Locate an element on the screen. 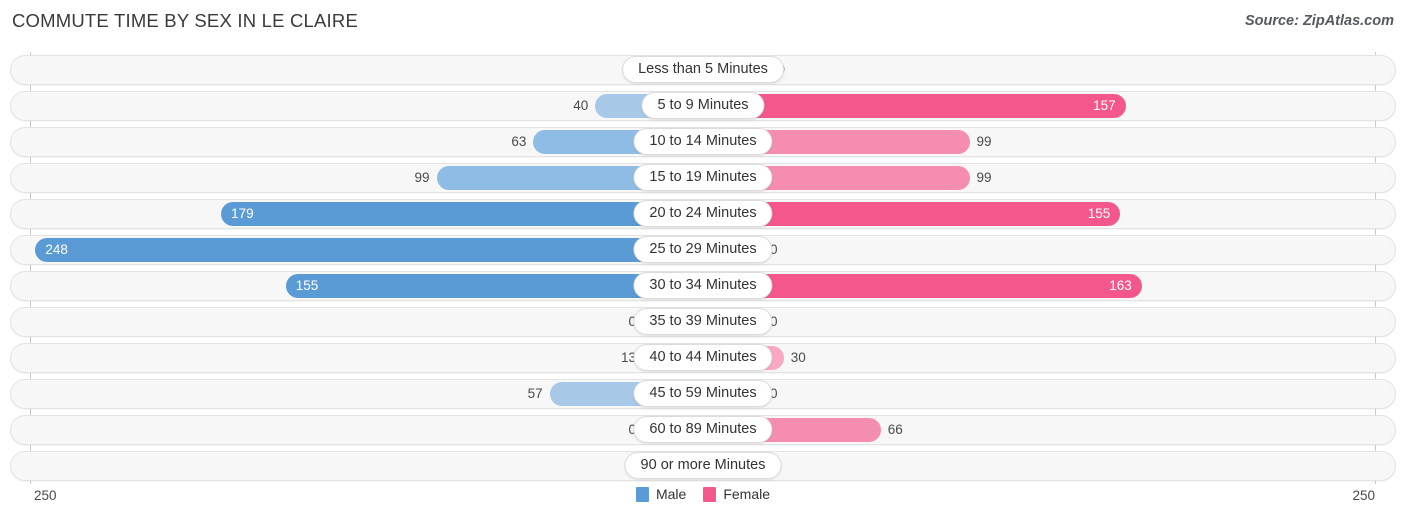 Image resolution: width=1406 pixels, height=523 pixels. category-label: 35 to 39 Minutes is located at coordinates (703, 321).